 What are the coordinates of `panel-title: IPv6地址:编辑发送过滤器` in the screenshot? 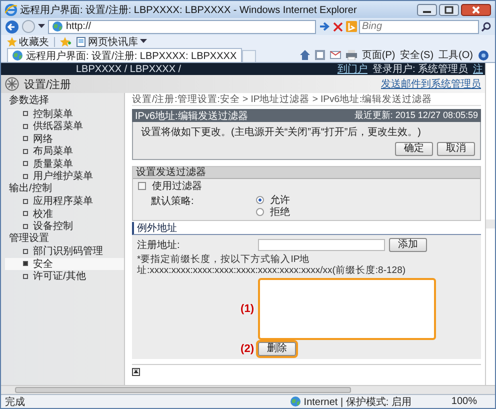 It's located at (191, 116).